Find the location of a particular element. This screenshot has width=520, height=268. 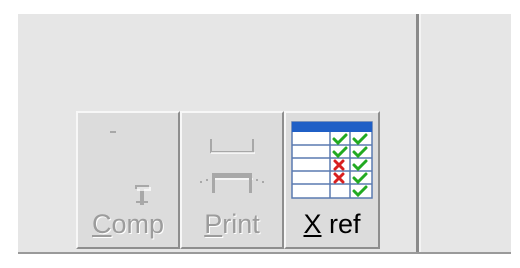

xref-label: X ref is located at coordinates (332, 224).